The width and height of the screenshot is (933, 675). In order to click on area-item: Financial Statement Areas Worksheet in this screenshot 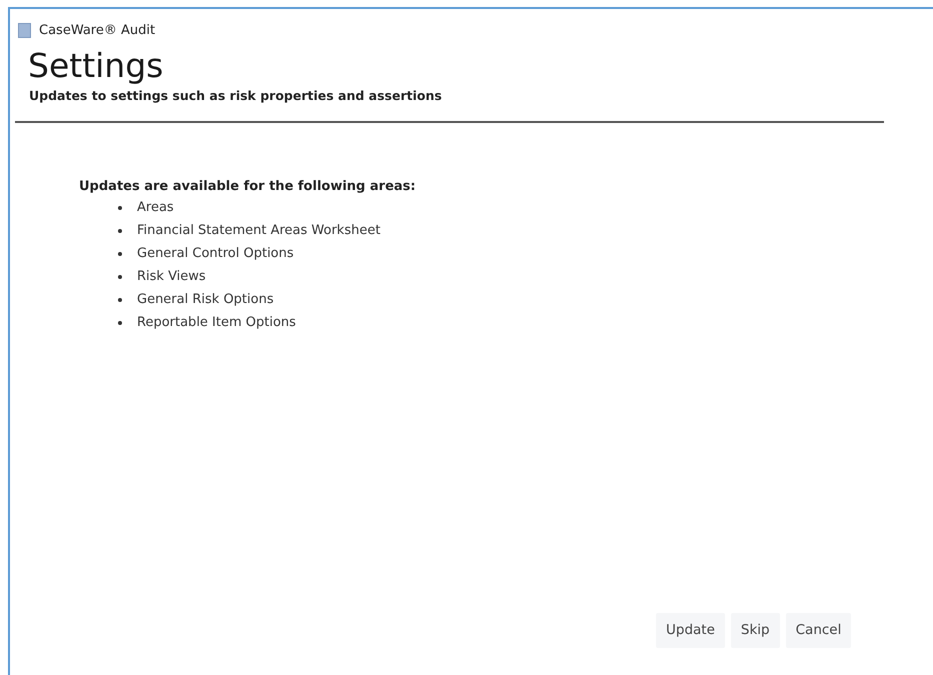, I will do `click(258, 231)`.